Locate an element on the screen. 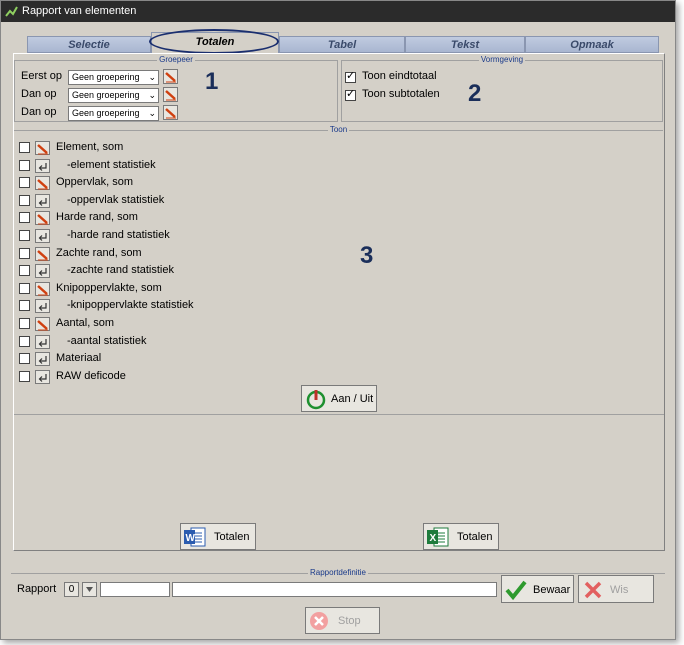  tab-strip: Selectie Totalen Tabel Tekst Opmaak is located at coordinates (343, 43).